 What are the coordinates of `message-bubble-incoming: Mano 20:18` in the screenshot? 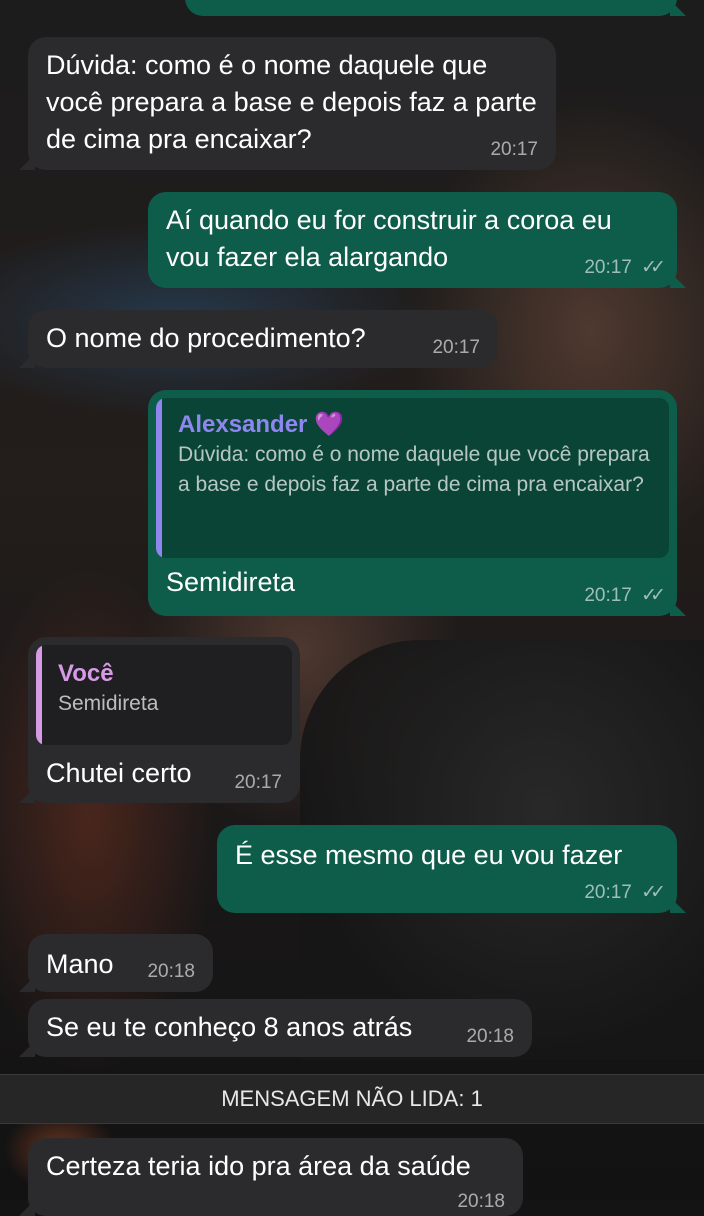 It's located at (116, 963).